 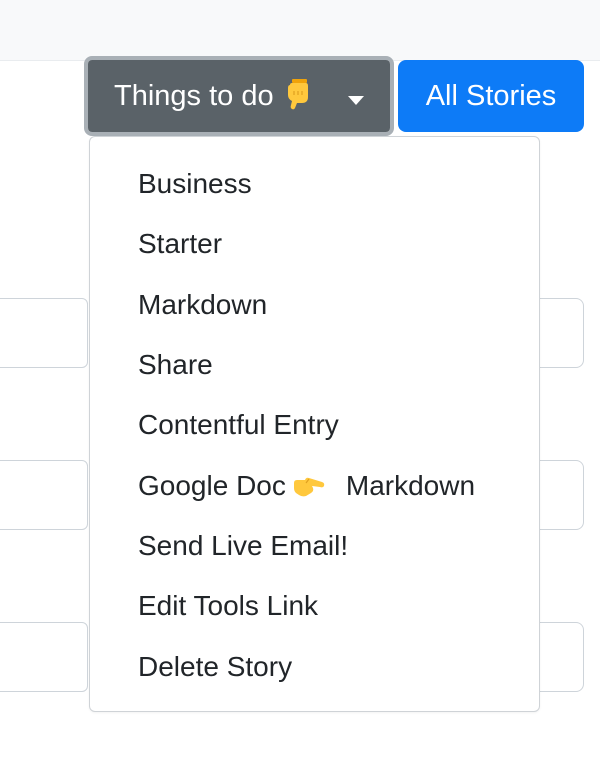 I want to click on menu-item-google-doc-markdown: Google Doc Markdown, so click(x=314, y=485).